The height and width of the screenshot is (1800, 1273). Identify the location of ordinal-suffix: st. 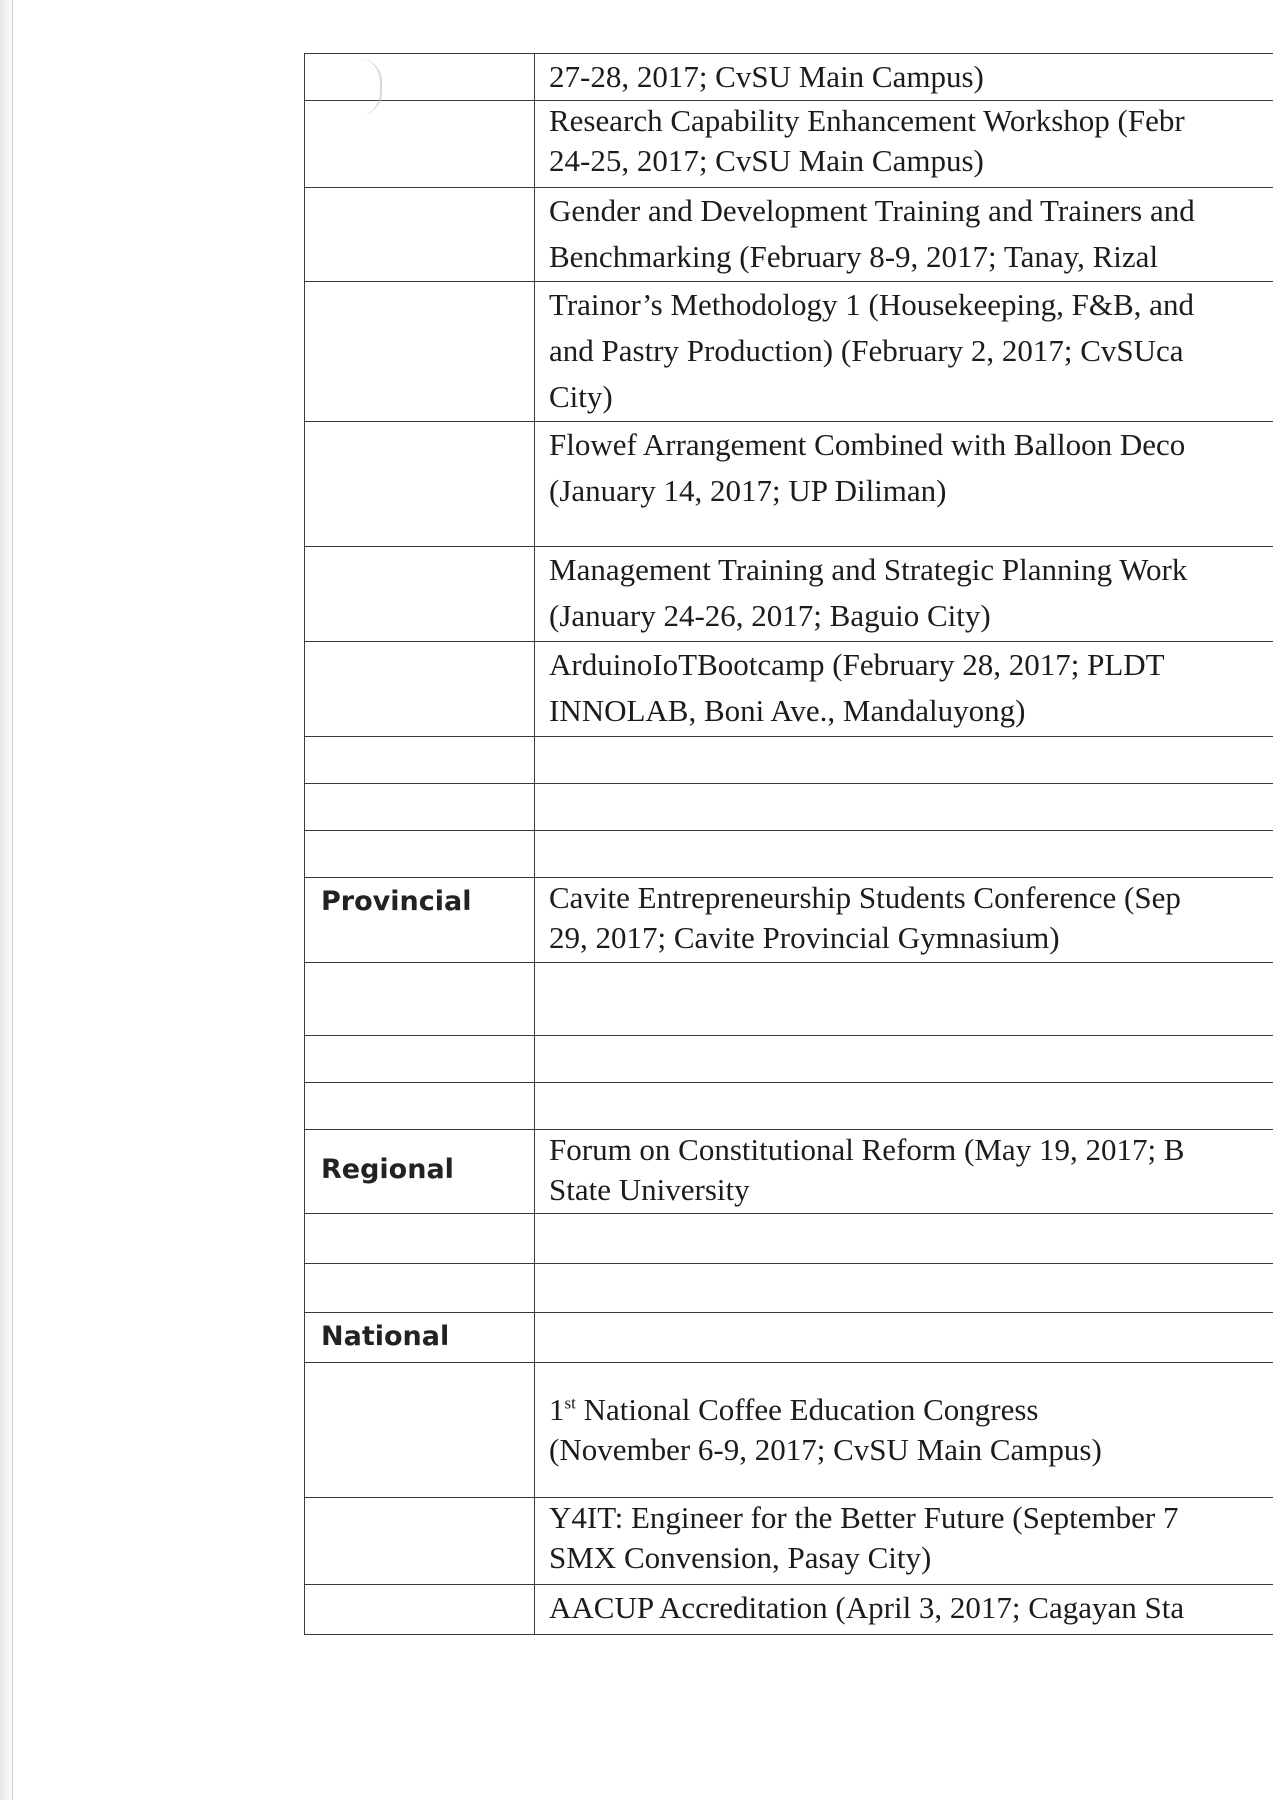
(570, 1403).